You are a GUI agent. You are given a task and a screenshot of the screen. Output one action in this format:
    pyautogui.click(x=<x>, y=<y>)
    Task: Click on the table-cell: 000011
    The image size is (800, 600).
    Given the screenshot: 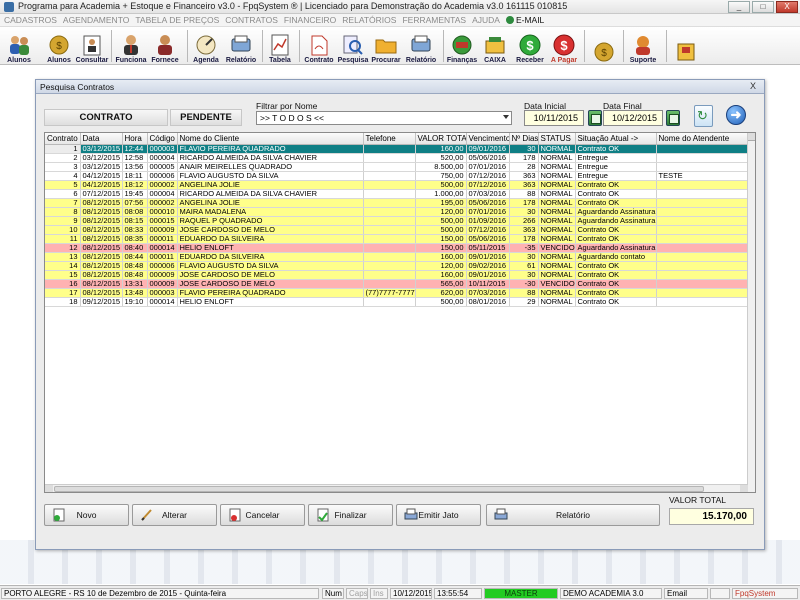 What is the action you would take?
    pyautogui.click(x=162, y=239)
    